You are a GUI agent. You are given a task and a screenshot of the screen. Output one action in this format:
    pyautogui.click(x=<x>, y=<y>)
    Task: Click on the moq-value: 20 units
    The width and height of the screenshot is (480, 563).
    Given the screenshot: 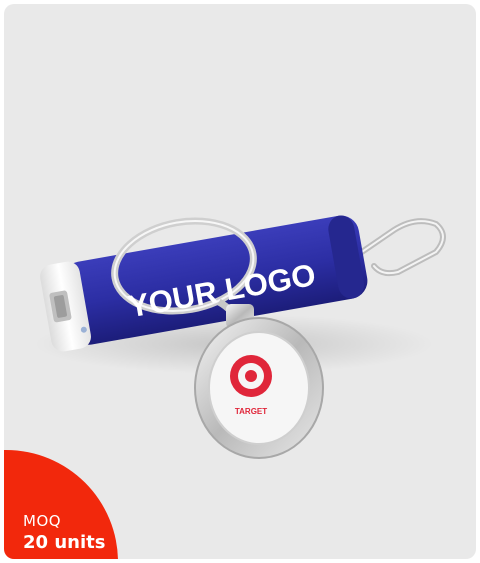 What is the action you would take?
    pyautogui.click(x=64, y=542)
    